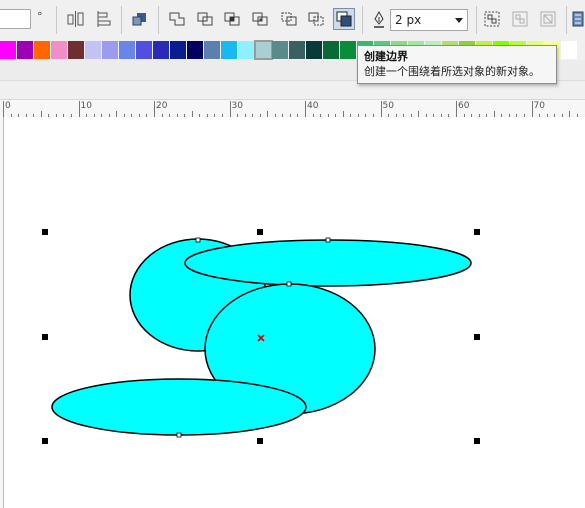  Describe the element at coordinates (260, 232) in the screenshot. I see `selection-handle-top` at that location.